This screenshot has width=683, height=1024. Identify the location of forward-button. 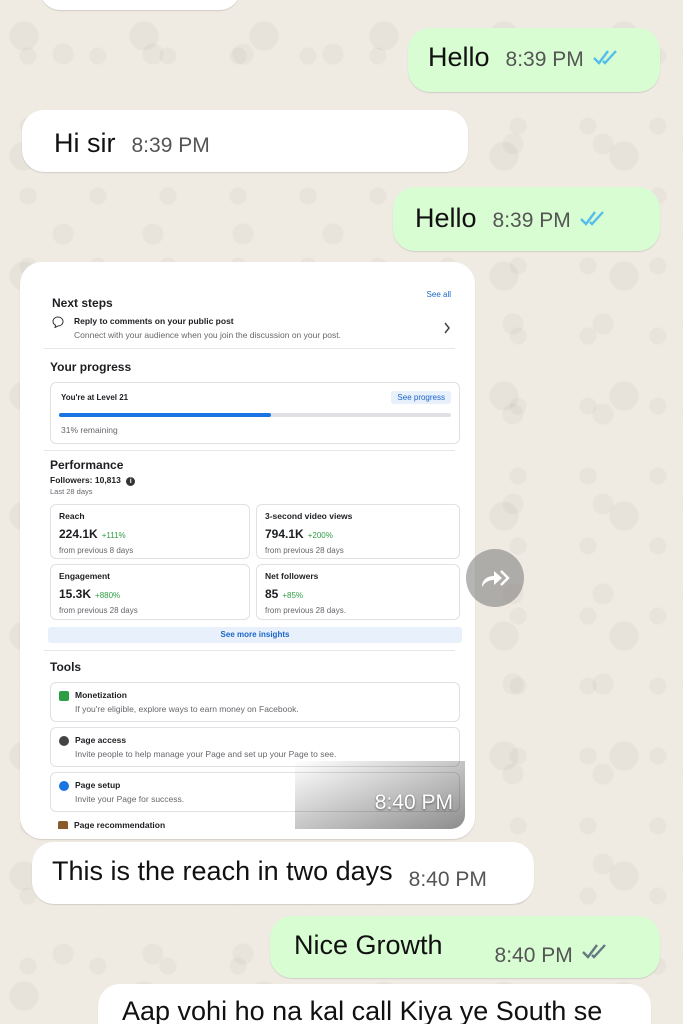
(495, 578).